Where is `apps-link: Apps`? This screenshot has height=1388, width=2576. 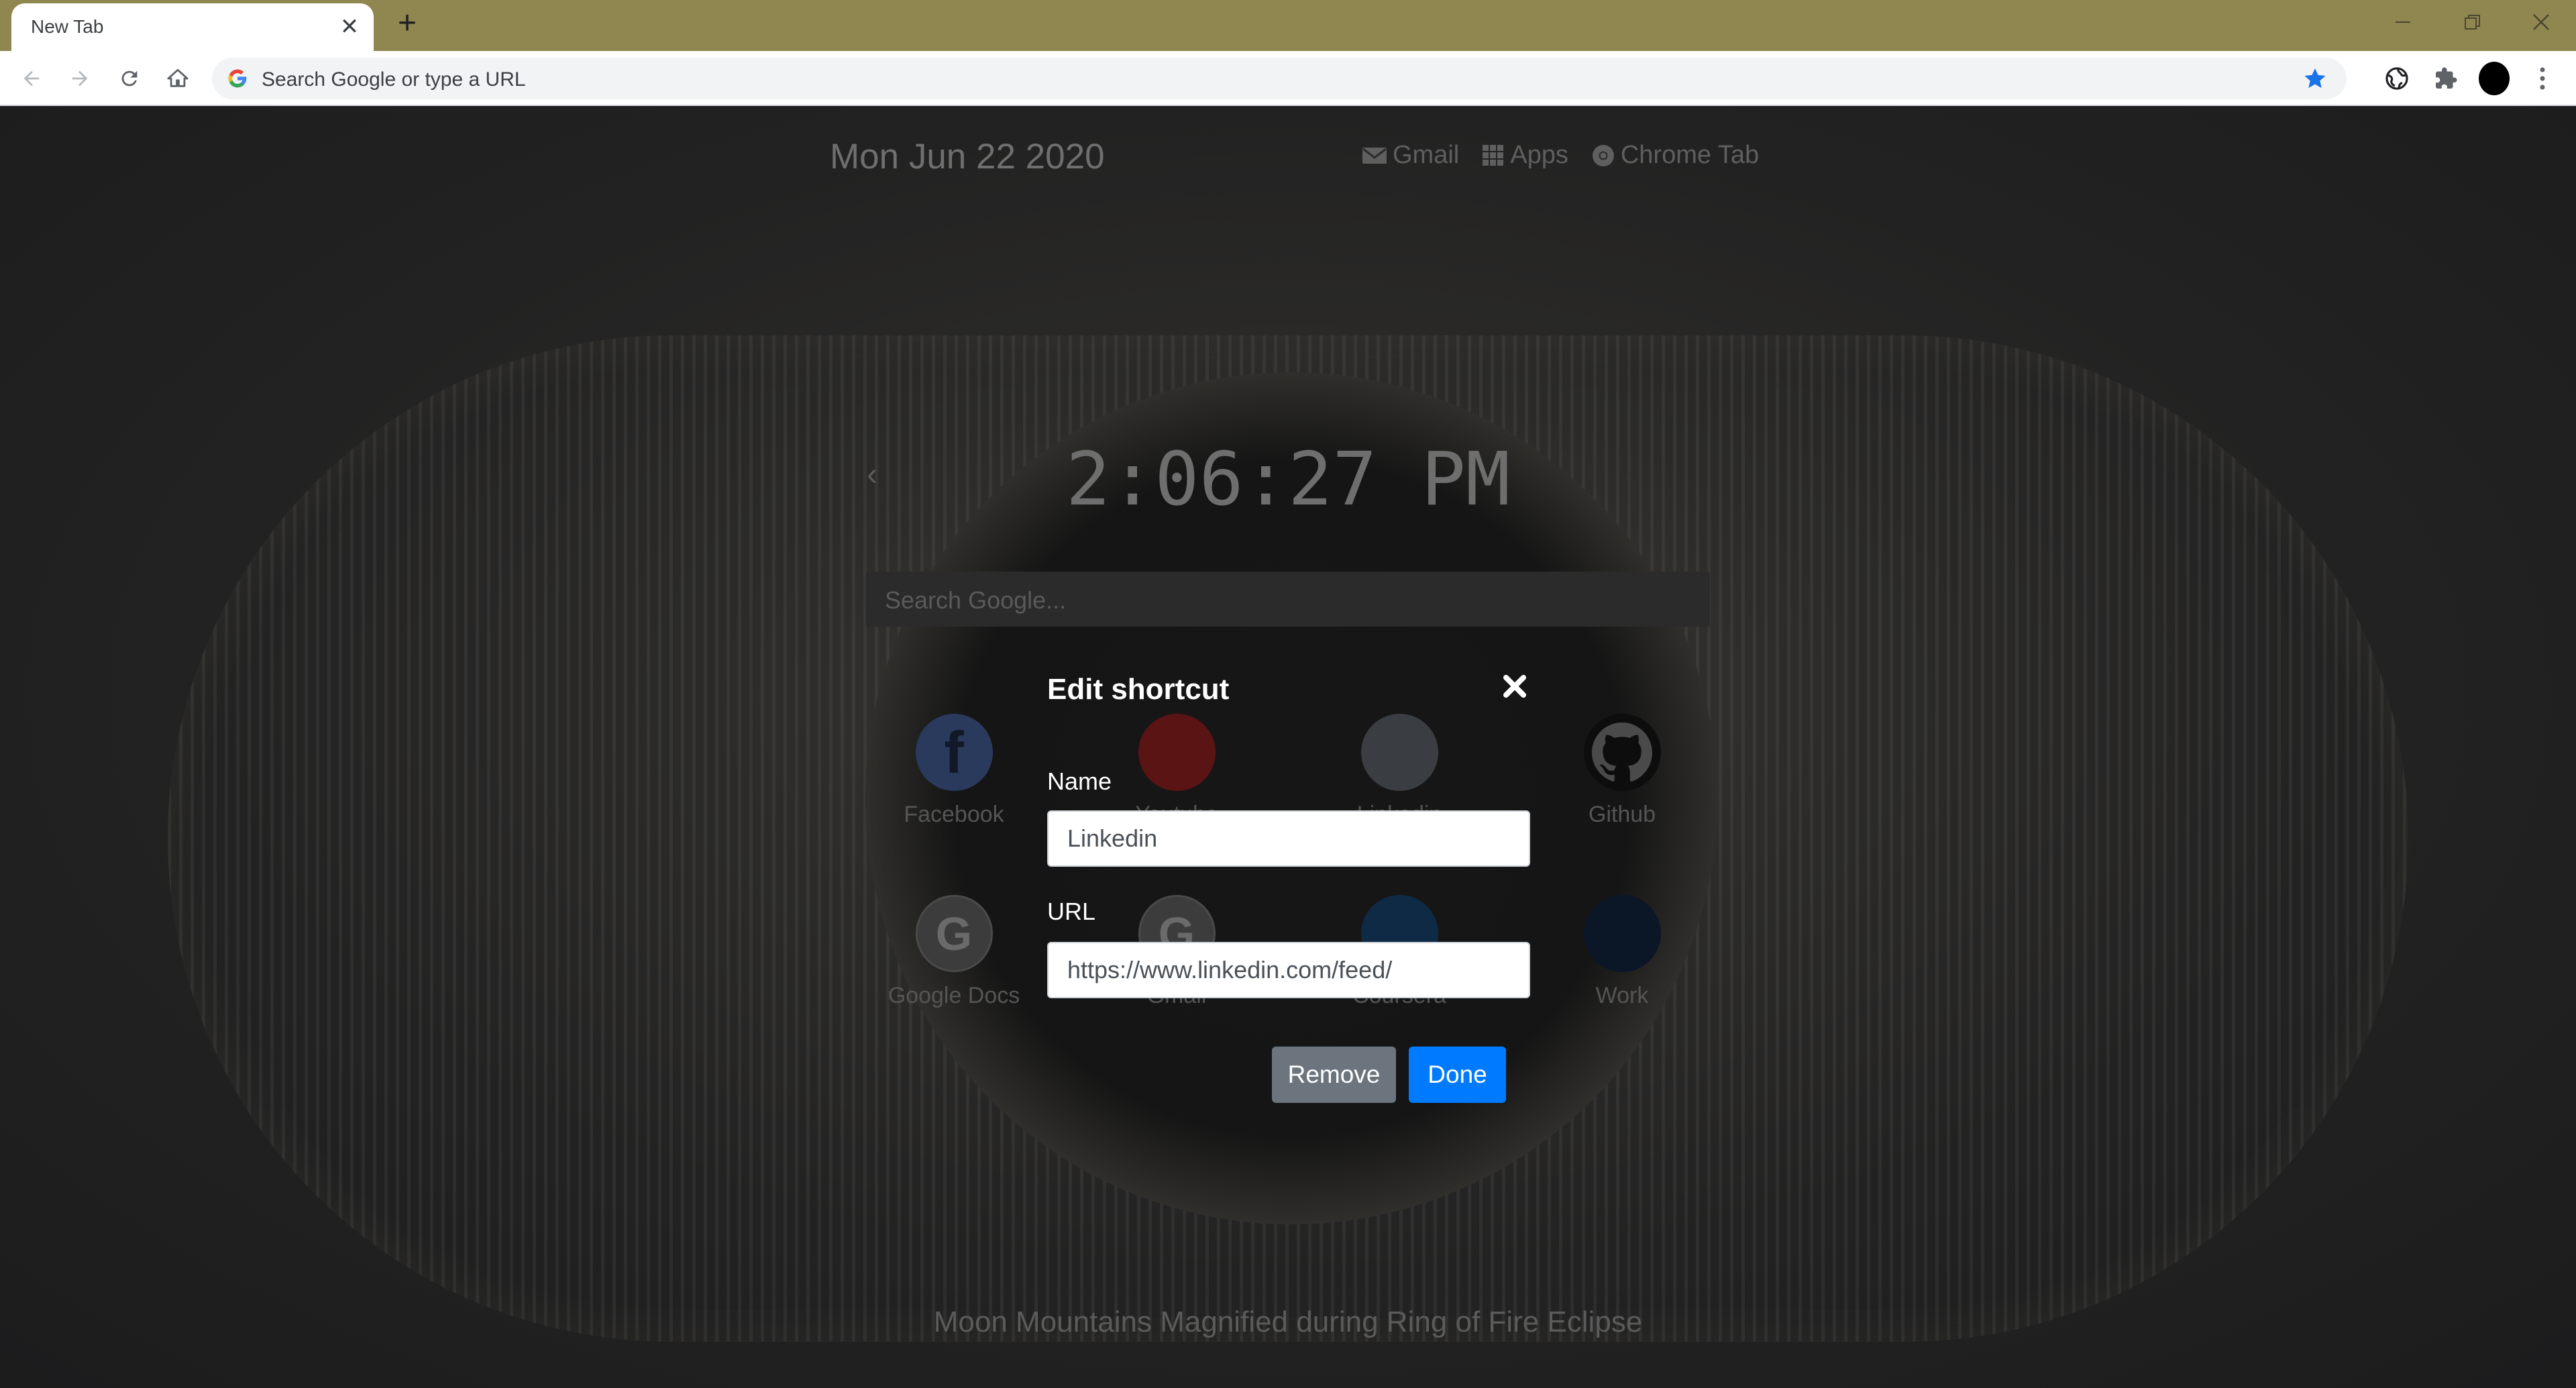 apps-link: Apps is located at coordinates (1525, 155).